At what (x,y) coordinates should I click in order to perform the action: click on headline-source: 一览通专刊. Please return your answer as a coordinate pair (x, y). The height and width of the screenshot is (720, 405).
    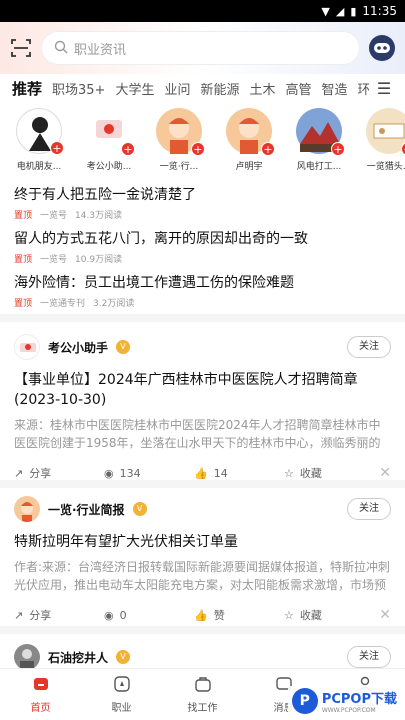
    Looking at the image, I should click on (63, 304).